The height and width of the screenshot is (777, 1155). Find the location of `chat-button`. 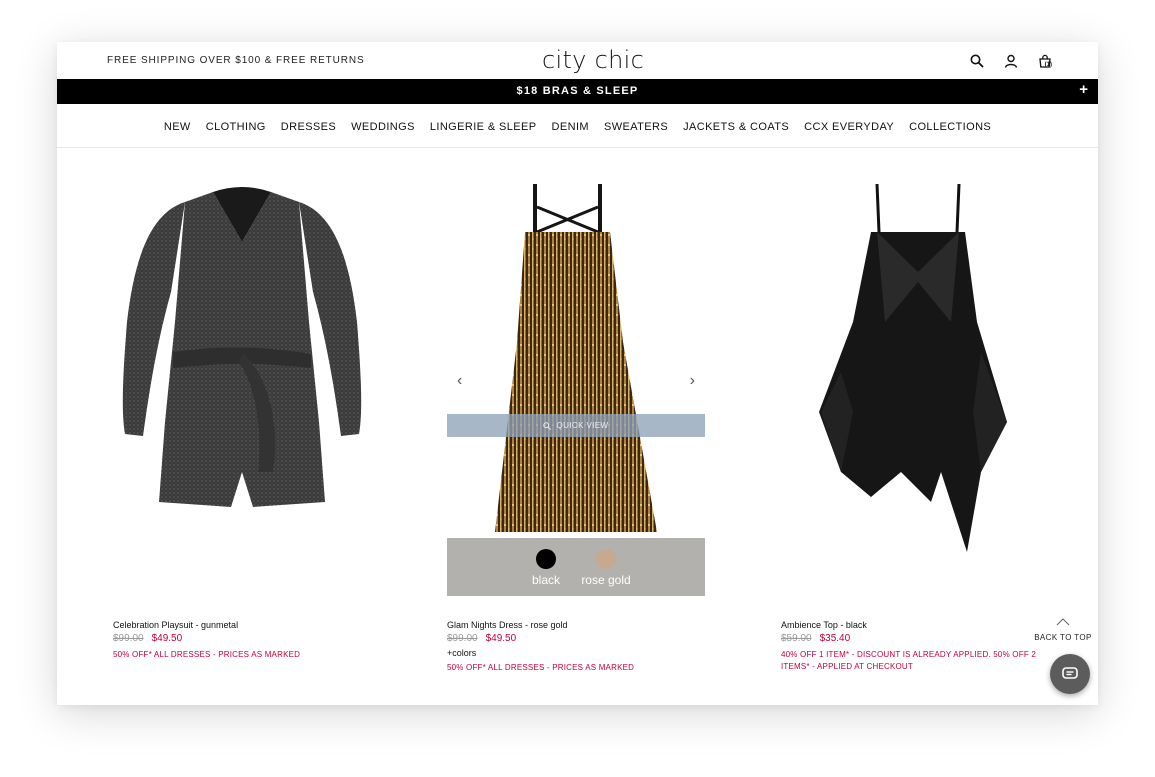

chat-button is located at coordinates (1070, 674).